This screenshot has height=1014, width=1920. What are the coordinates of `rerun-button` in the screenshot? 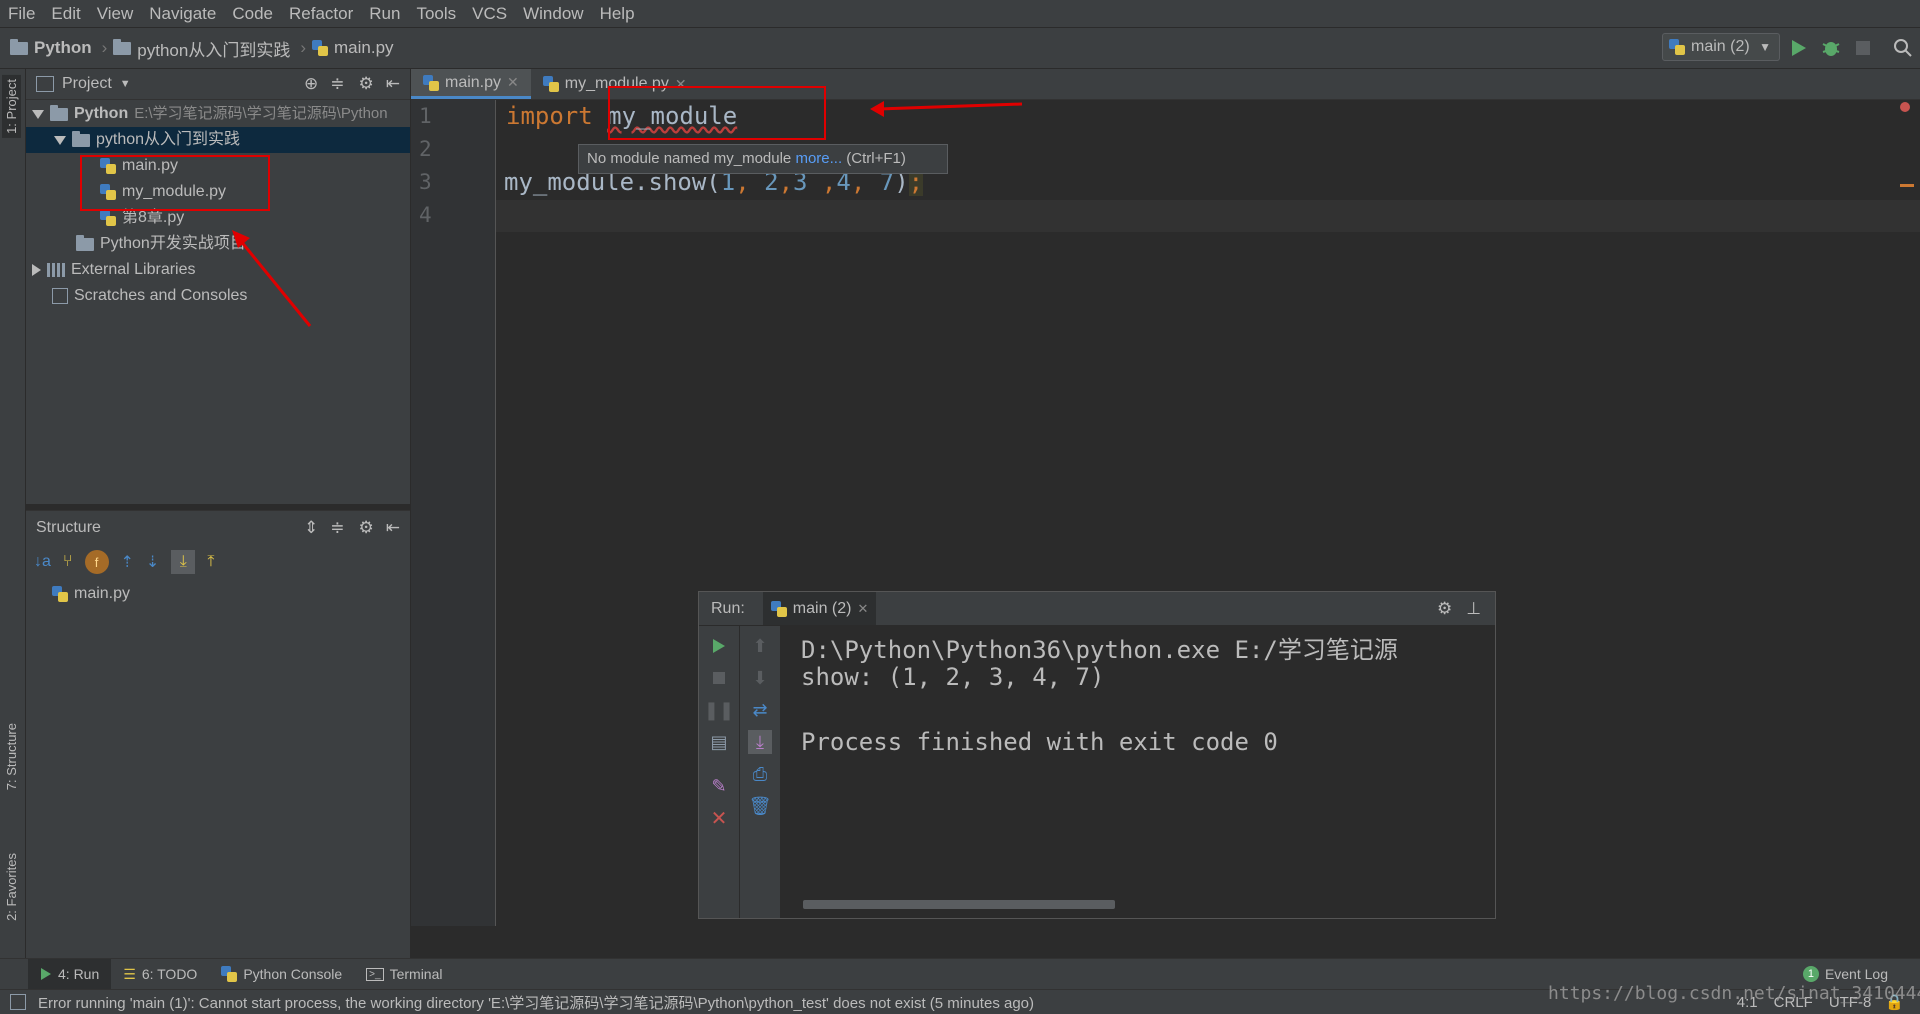 It's located at (719, 646).